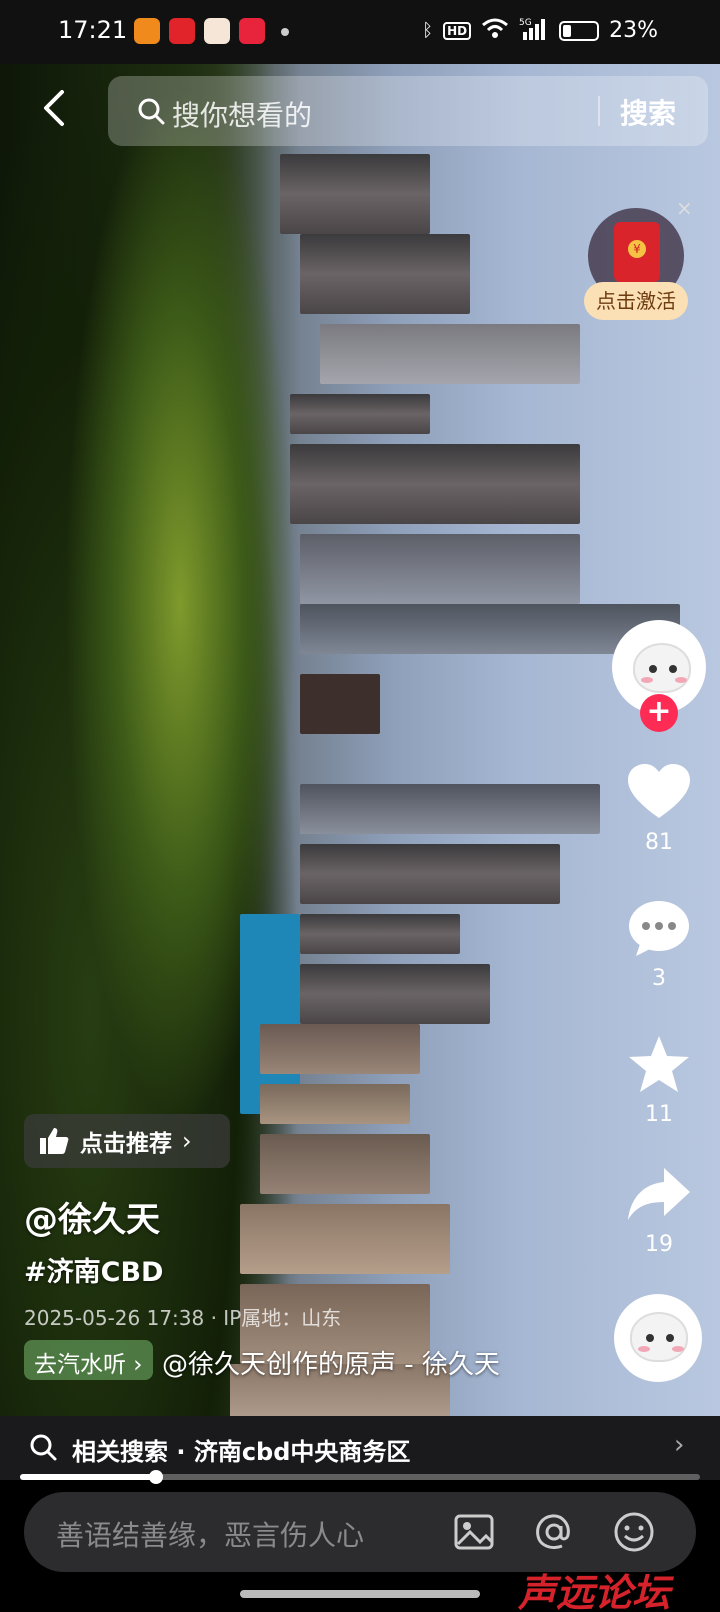  What do you see at coordinates (331, 1362) in the screenshot?
I see `music-title: @徐久天创作的原声 - 徐久天` at bounding box center [331, 1362].